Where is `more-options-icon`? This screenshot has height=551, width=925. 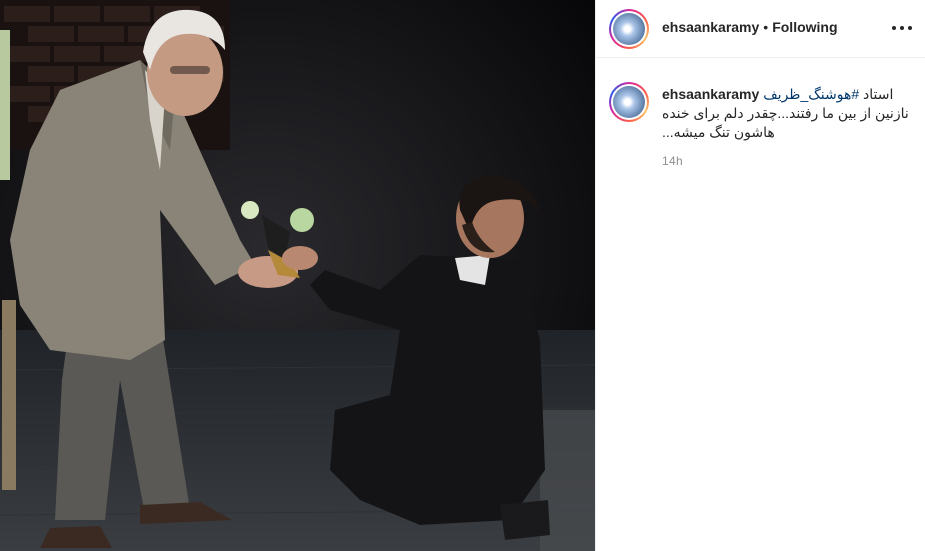
more-options-icon is located at coordinates (902, 28).